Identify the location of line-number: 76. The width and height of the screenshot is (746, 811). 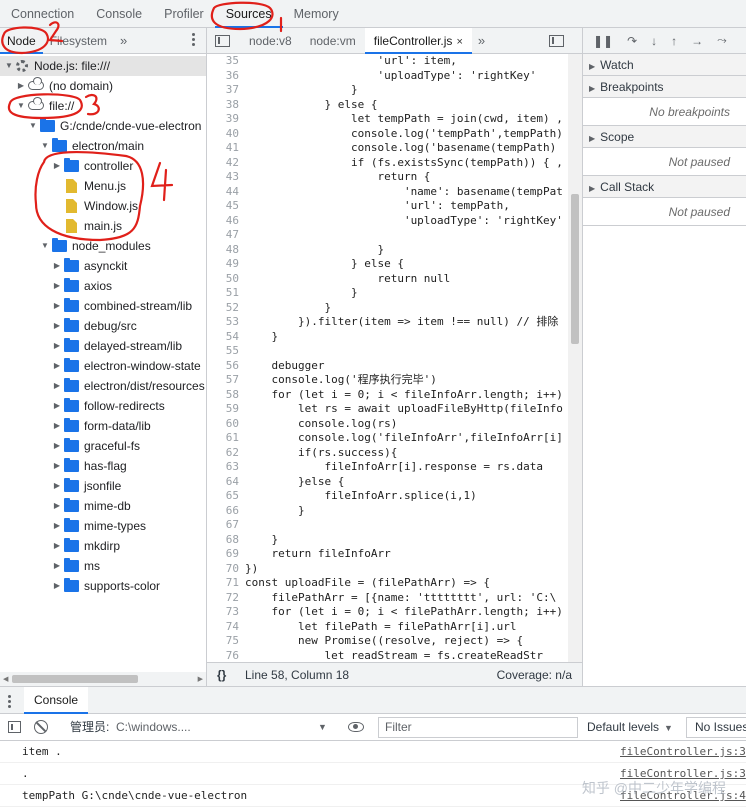
(226, 656).